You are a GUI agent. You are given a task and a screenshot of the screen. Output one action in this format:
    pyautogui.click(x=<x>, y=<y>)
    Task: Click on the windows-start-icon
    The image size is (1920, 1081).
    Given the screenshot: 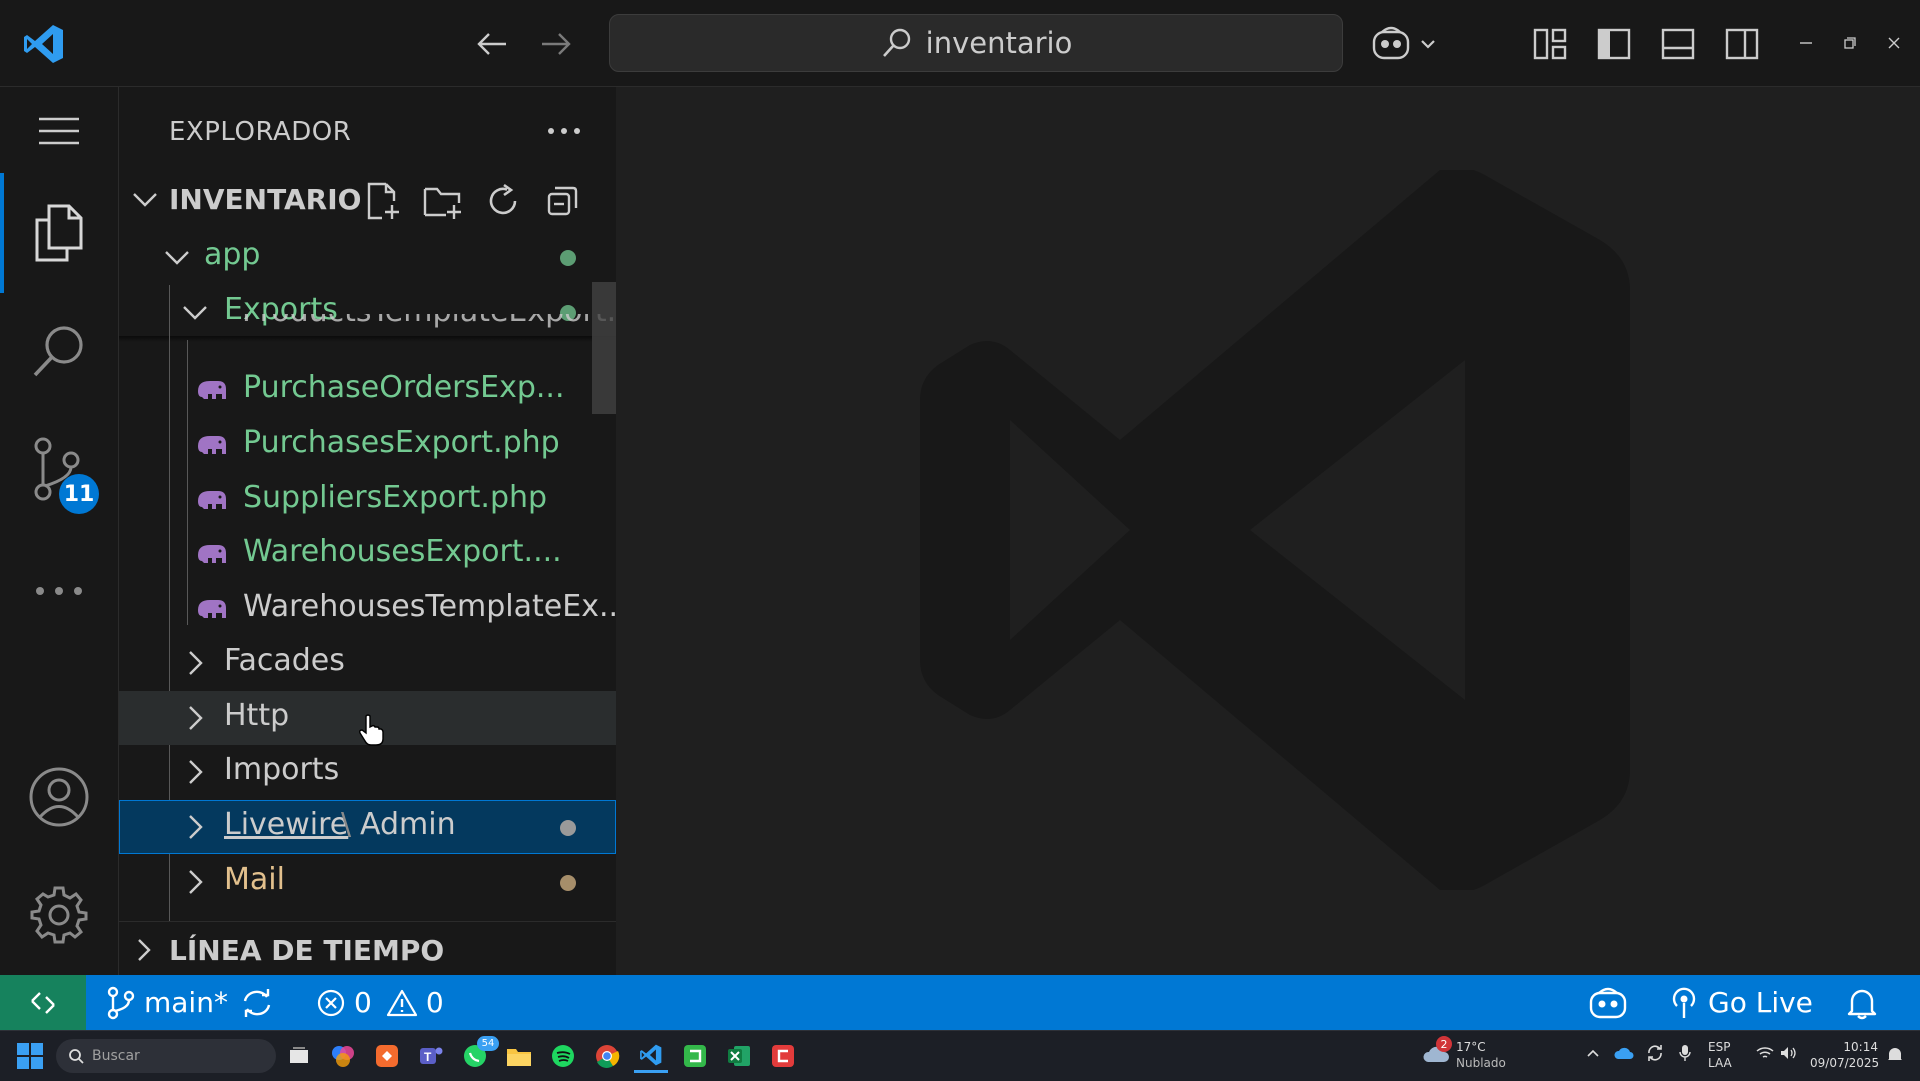 What is the action you would take?
    pyautogui.click(x=30, y=1056)
    